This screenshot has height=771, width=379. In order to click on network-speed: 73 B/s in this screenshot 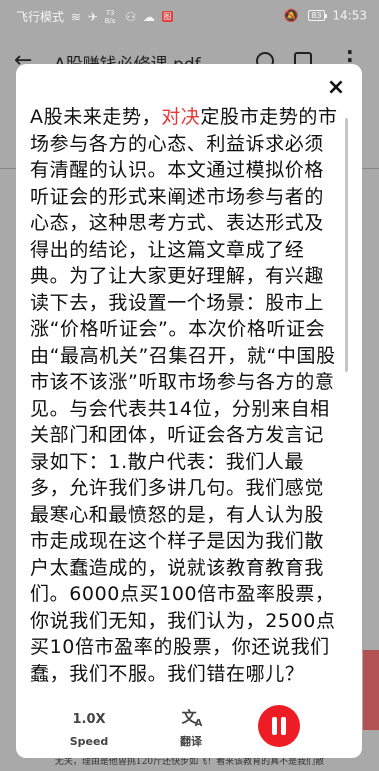, I will do `click(112, 17)`.